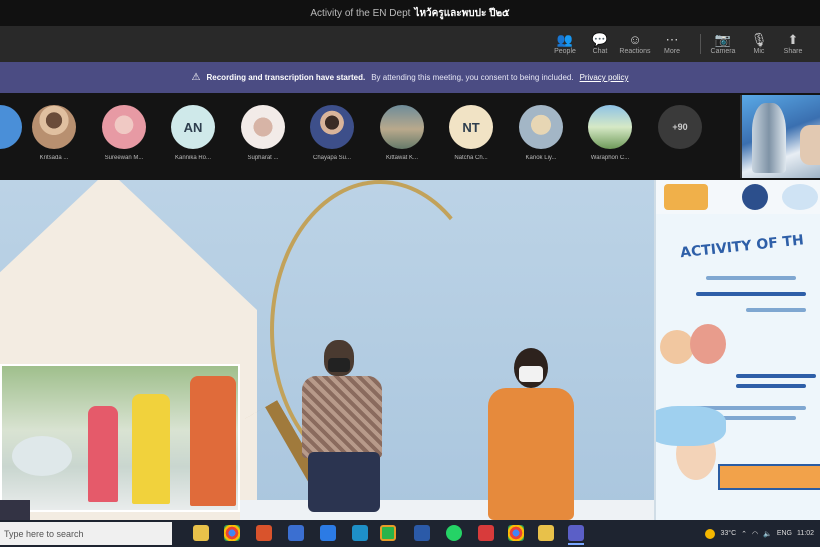  I want to click on video-background-tower, so click(769, 138).